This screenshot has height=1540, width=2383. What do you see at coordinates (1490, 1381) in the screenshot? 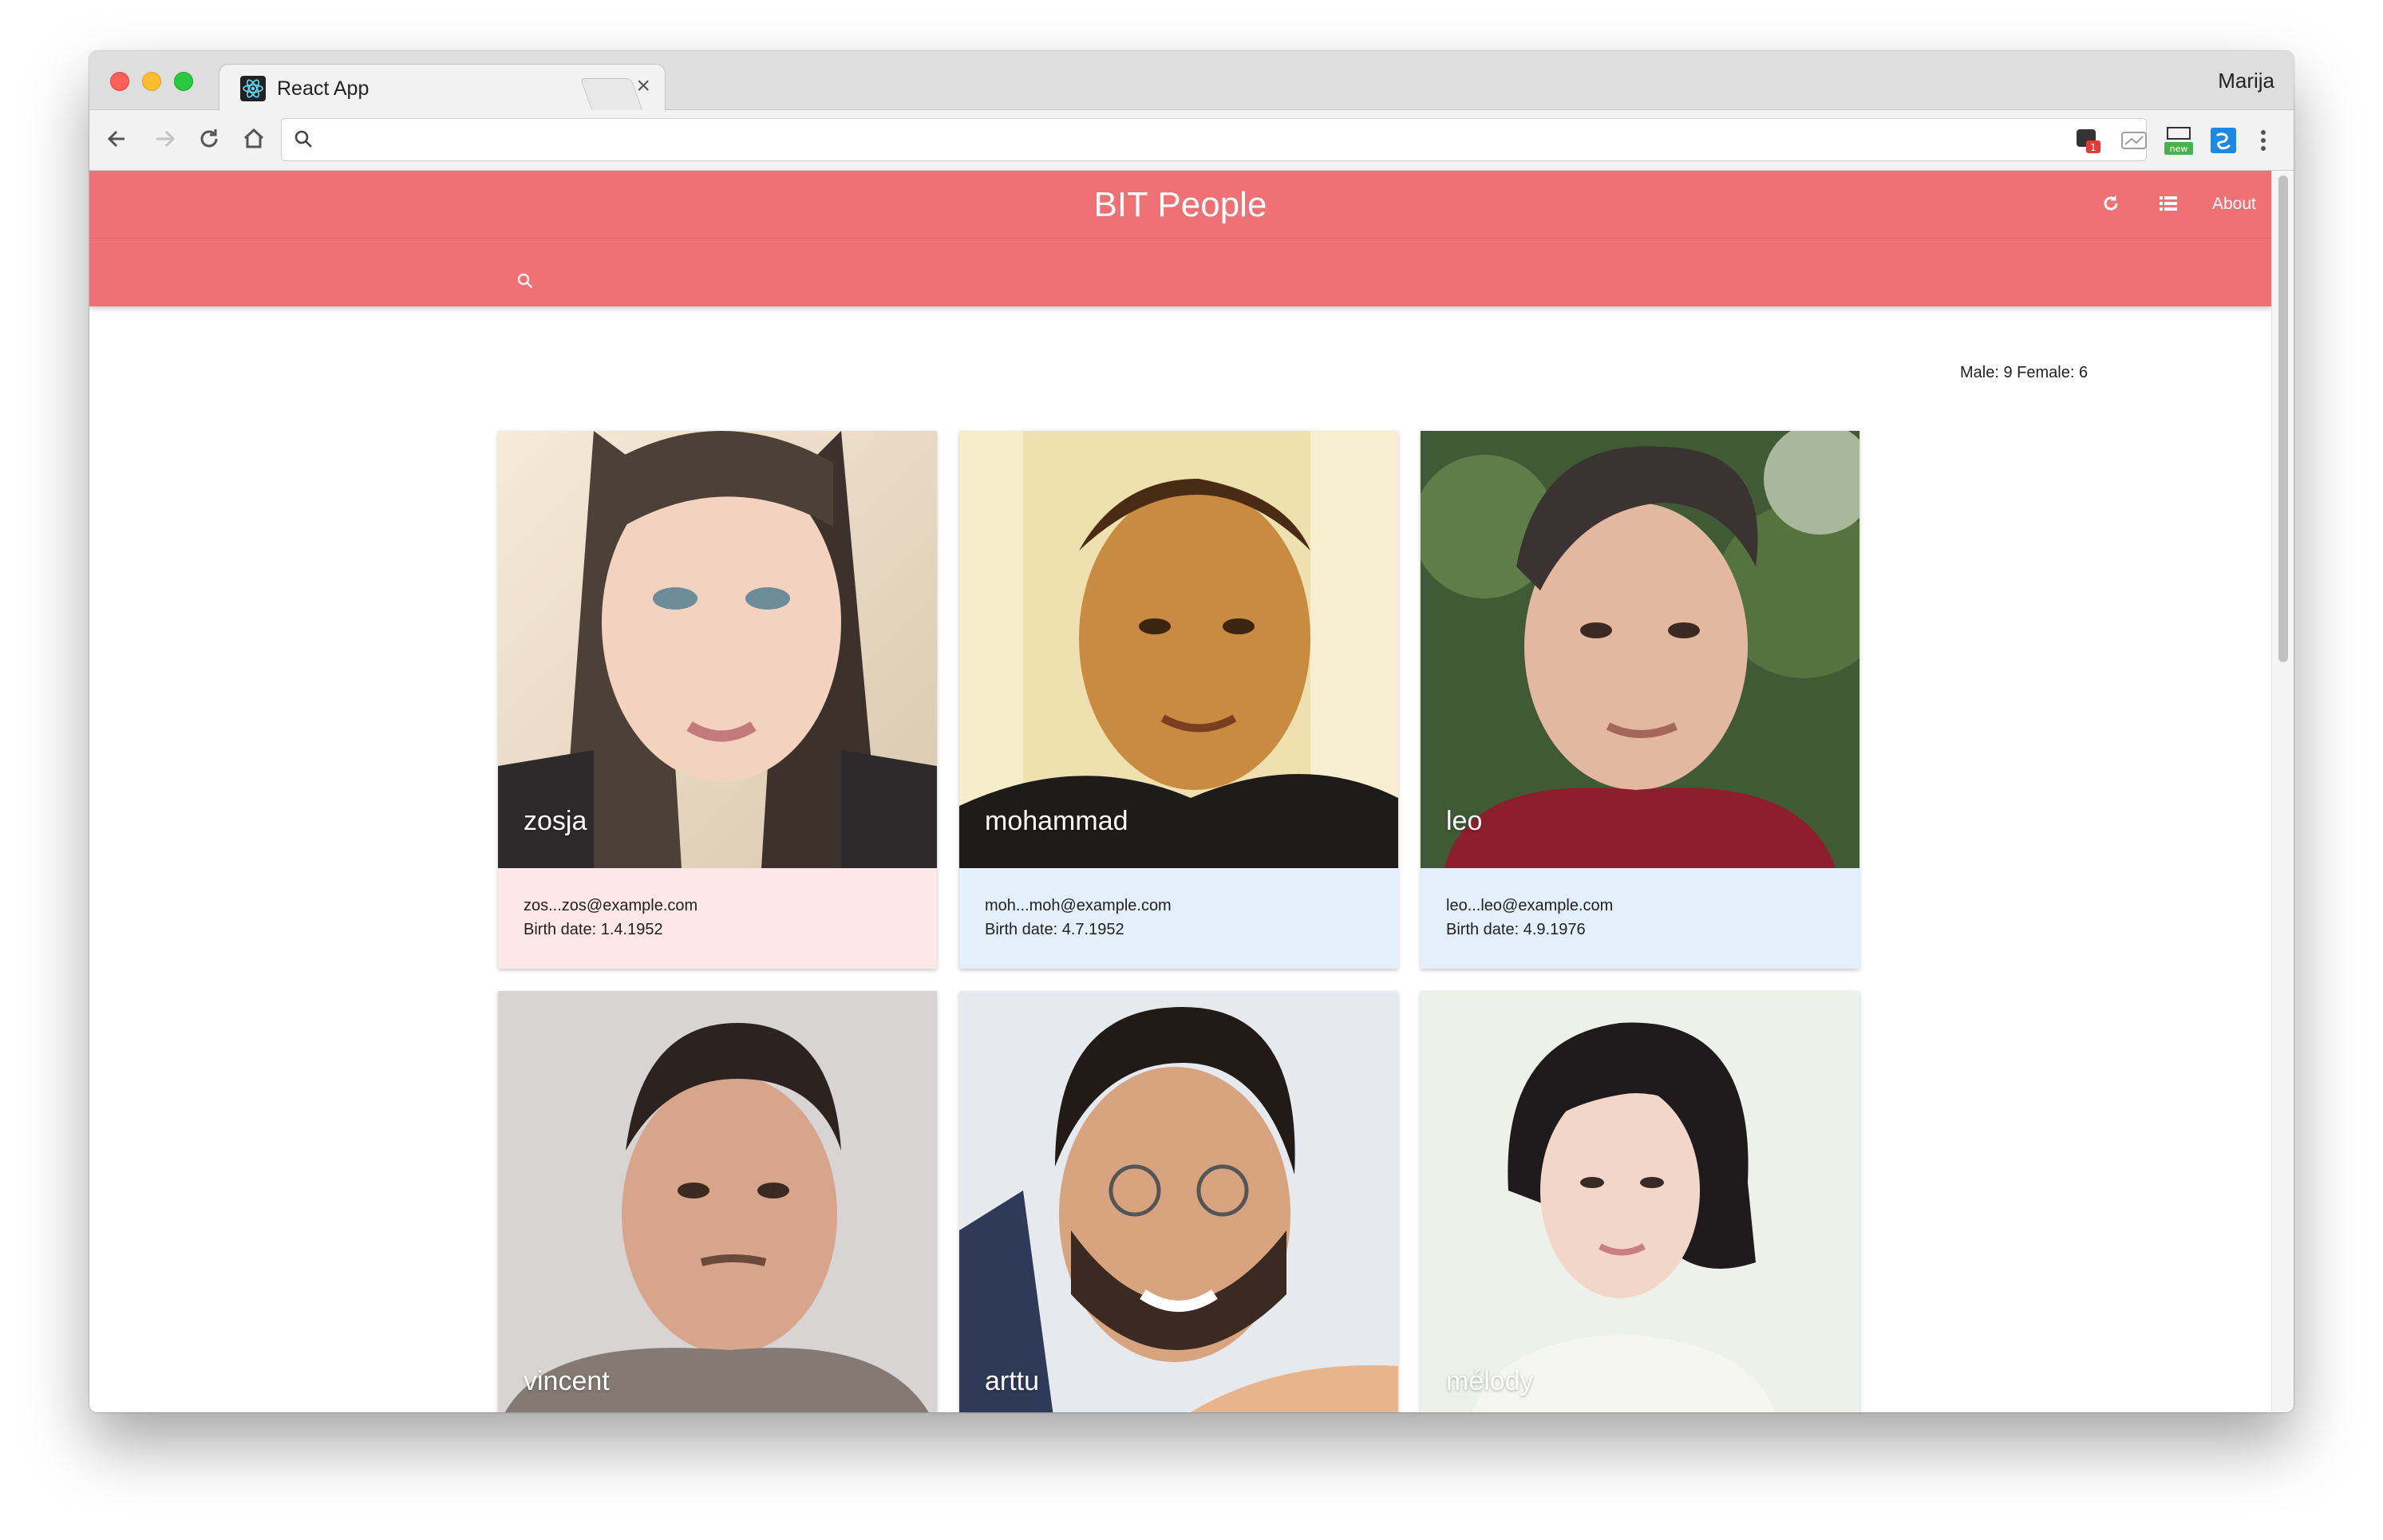
I see `user-name: mélody` at bounding box center [1490, 1381].